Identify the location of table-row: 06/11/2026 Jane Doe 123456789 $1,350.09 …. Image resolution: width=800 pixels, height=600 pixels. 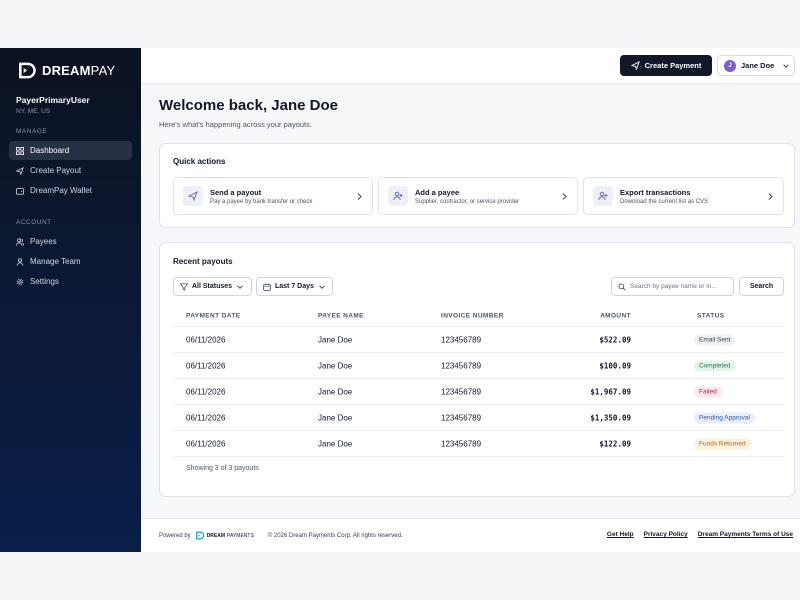
(478, 418).